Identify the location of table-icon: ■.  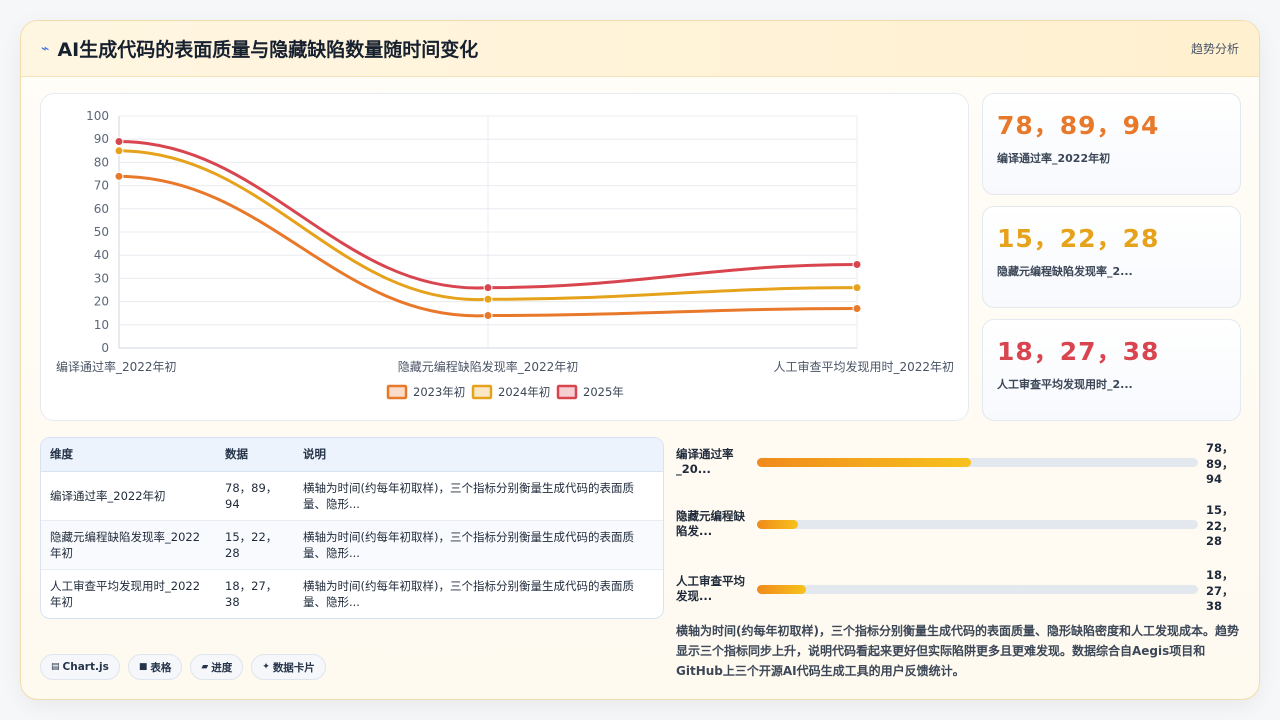
(143, 667).